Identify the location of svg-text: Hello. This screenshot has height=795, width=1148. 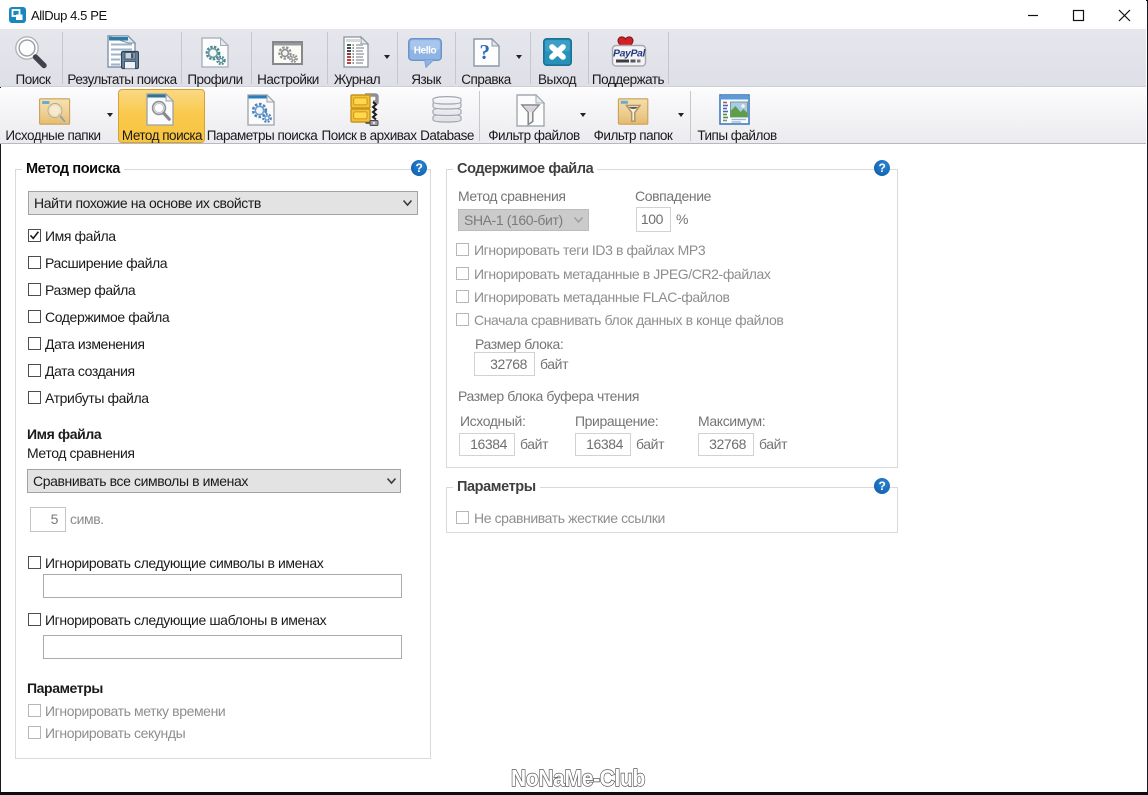
(425, 51).